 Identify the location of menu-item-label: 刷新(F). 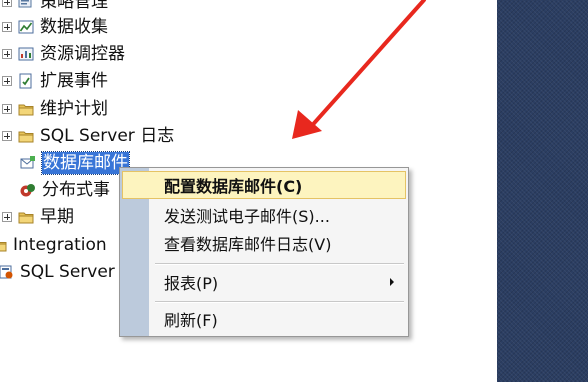
(191, 320).